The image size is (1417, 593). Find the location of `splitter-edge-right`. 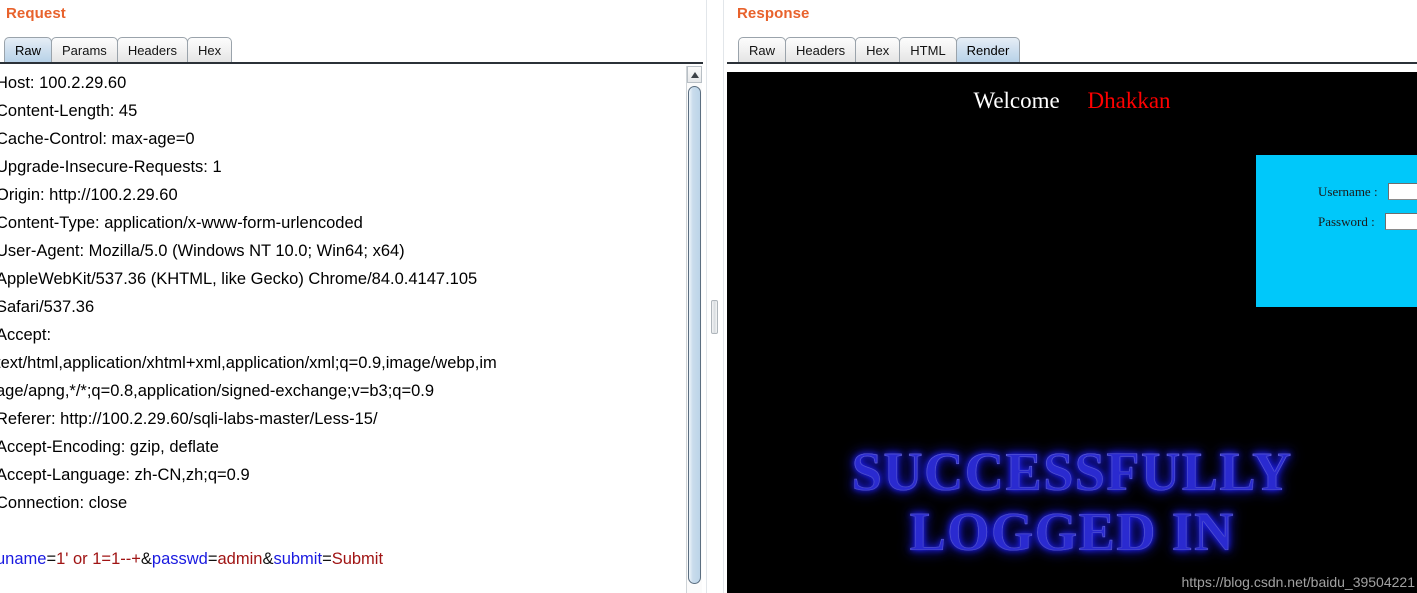

splitter-edge-right is located at coordinates (723, 296).